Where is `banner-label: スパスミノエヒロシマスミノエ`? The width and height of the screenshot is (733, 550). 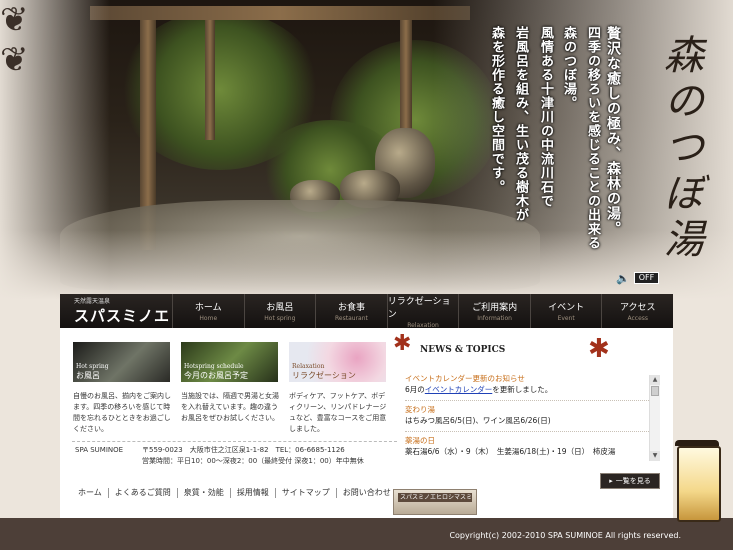
banner-label: スパスミノエヒロシマスミノエ is located at coordinates (435, 497).